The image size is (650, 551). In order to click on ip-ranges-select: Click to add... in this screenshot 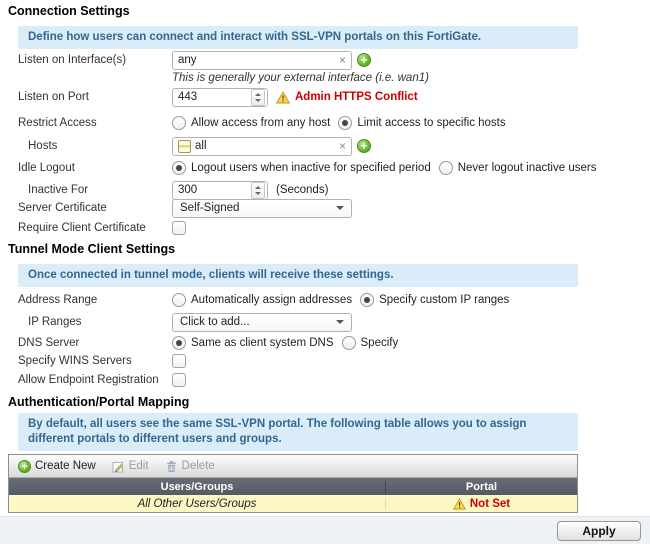, I will do `click(262, 322)`.